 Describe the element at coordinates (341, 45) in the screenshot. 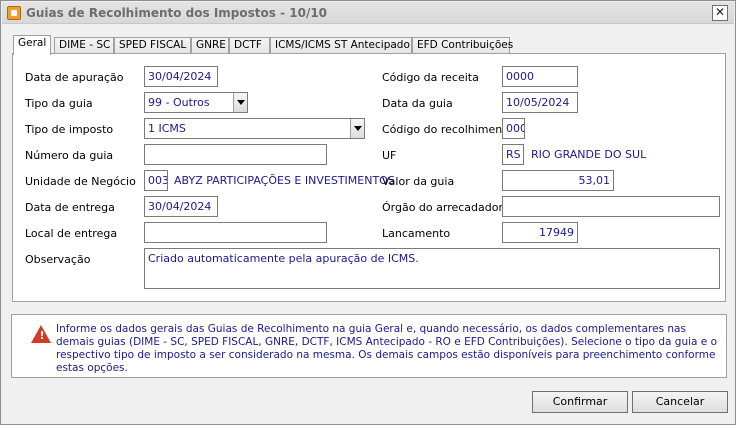

I see `tab-icms-st-antecipado: ICMS/ICMS ST Antecipado` at that location.